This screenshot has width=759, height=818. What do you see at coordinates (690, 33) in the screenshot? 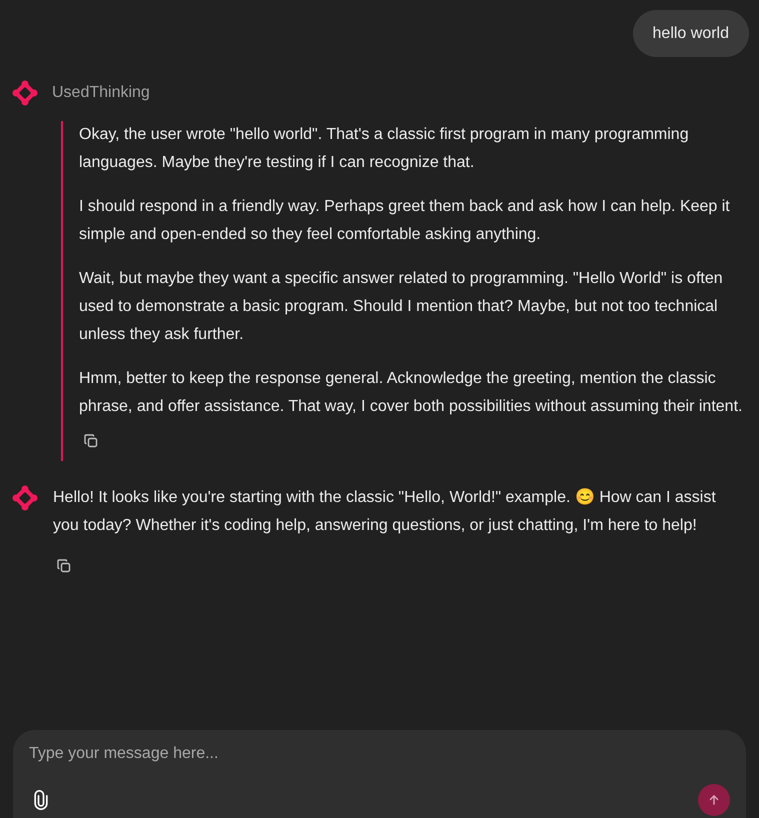
I see `user-message: hello world` at bounding box center [690, 33].